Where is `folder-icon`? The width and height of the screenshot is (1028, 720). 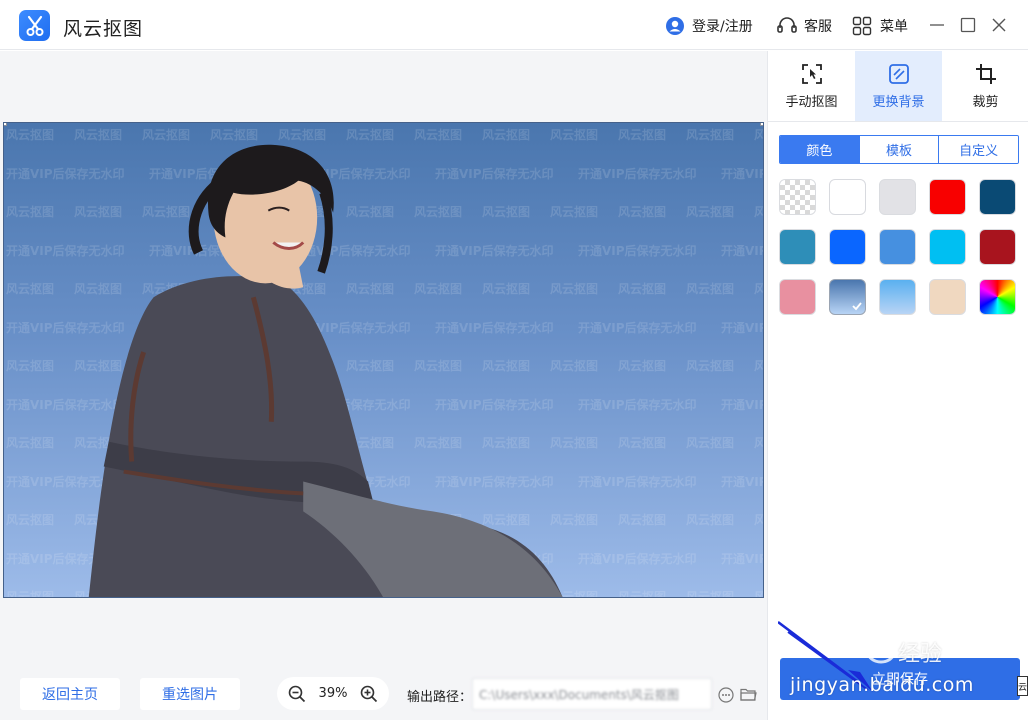
folder-icon is located at coordinates (748, 694).